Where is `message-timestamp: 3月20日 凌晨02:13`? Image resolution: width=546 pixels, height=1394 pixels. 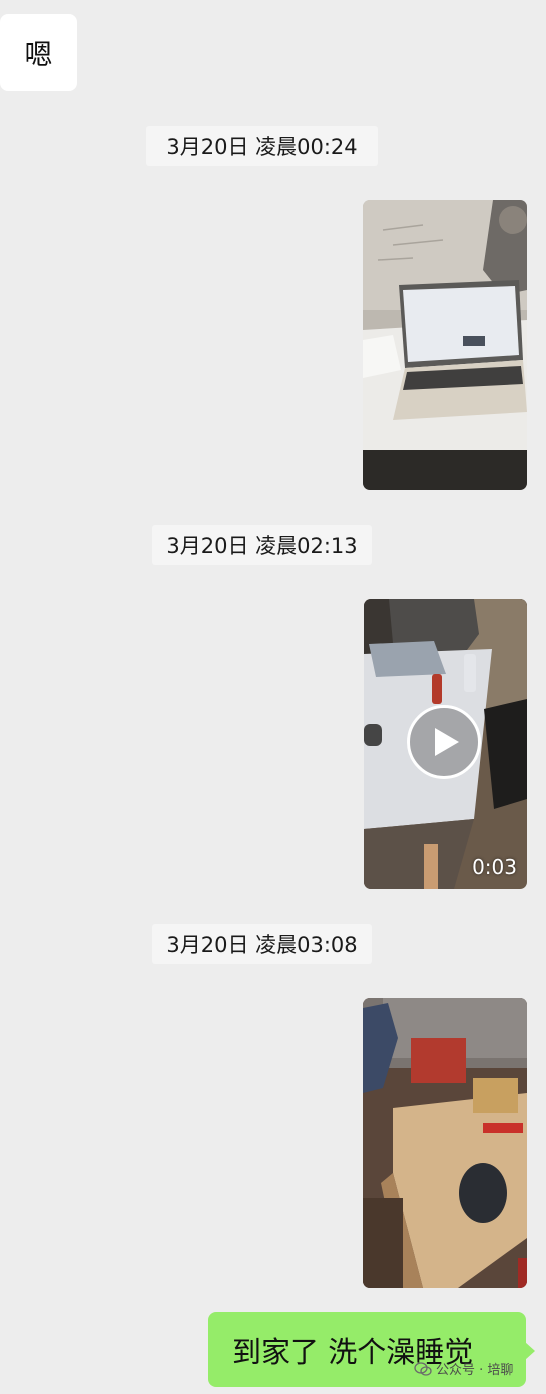
message-timestamp: 3月20日 凌晨02:13 is located at coordinates (262, 545).